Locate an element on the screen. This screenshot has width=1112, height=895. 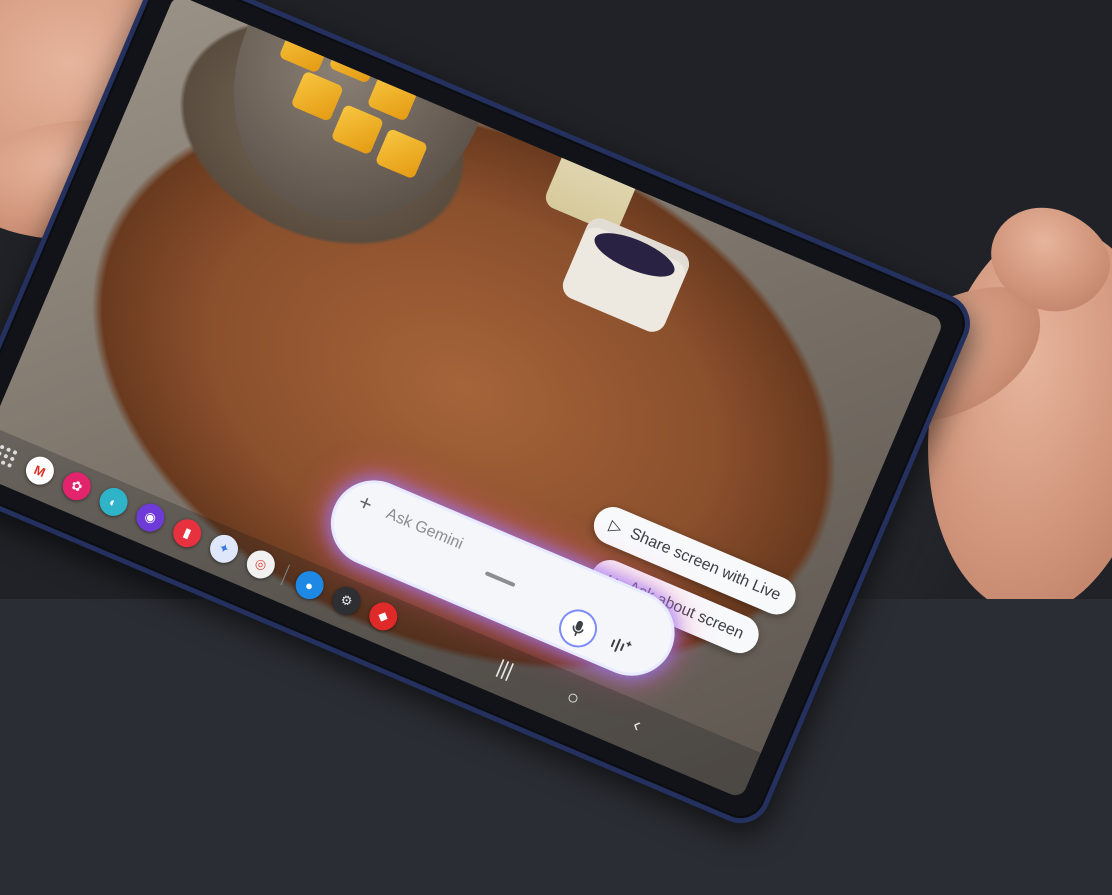
gemini-live-icon is located at coordinates (621, 645).